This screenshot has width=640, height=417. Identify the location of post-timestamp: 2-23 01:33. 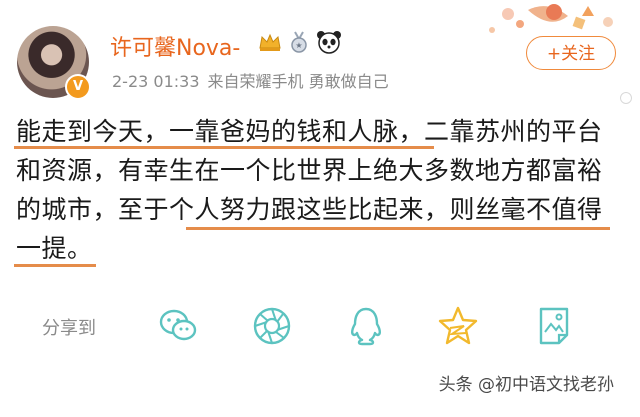
(156, 81).